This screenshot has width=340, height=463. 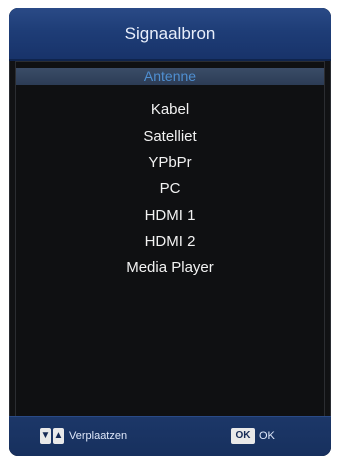 What do you see at coordinates (170, 76) in the screenshot?
I see `source-item-antenne: Antenne` at bounding box center [170, 76].